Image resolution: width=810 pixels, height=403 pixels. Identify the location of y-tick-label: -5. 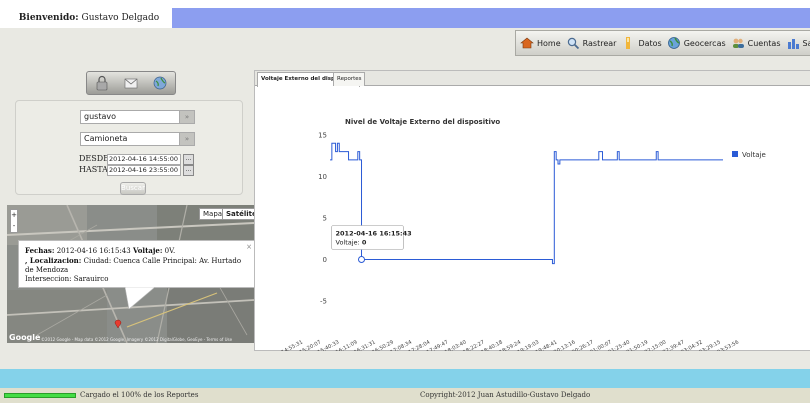
(323, 302).